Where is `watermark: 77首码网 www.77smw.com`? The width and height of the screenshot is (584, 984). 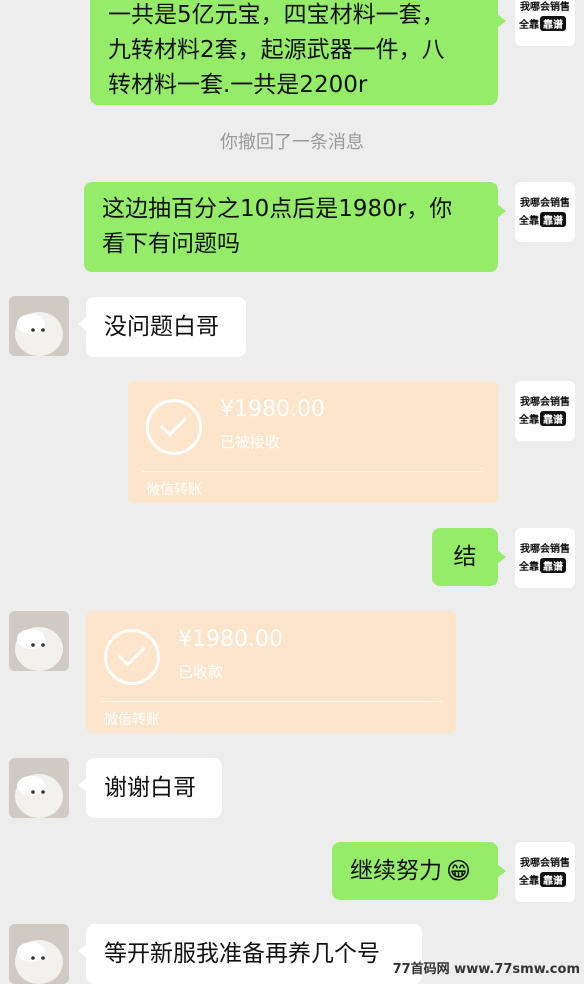 watermark: 77首码网 www.77smw.com is located at coordinates (486, 969).